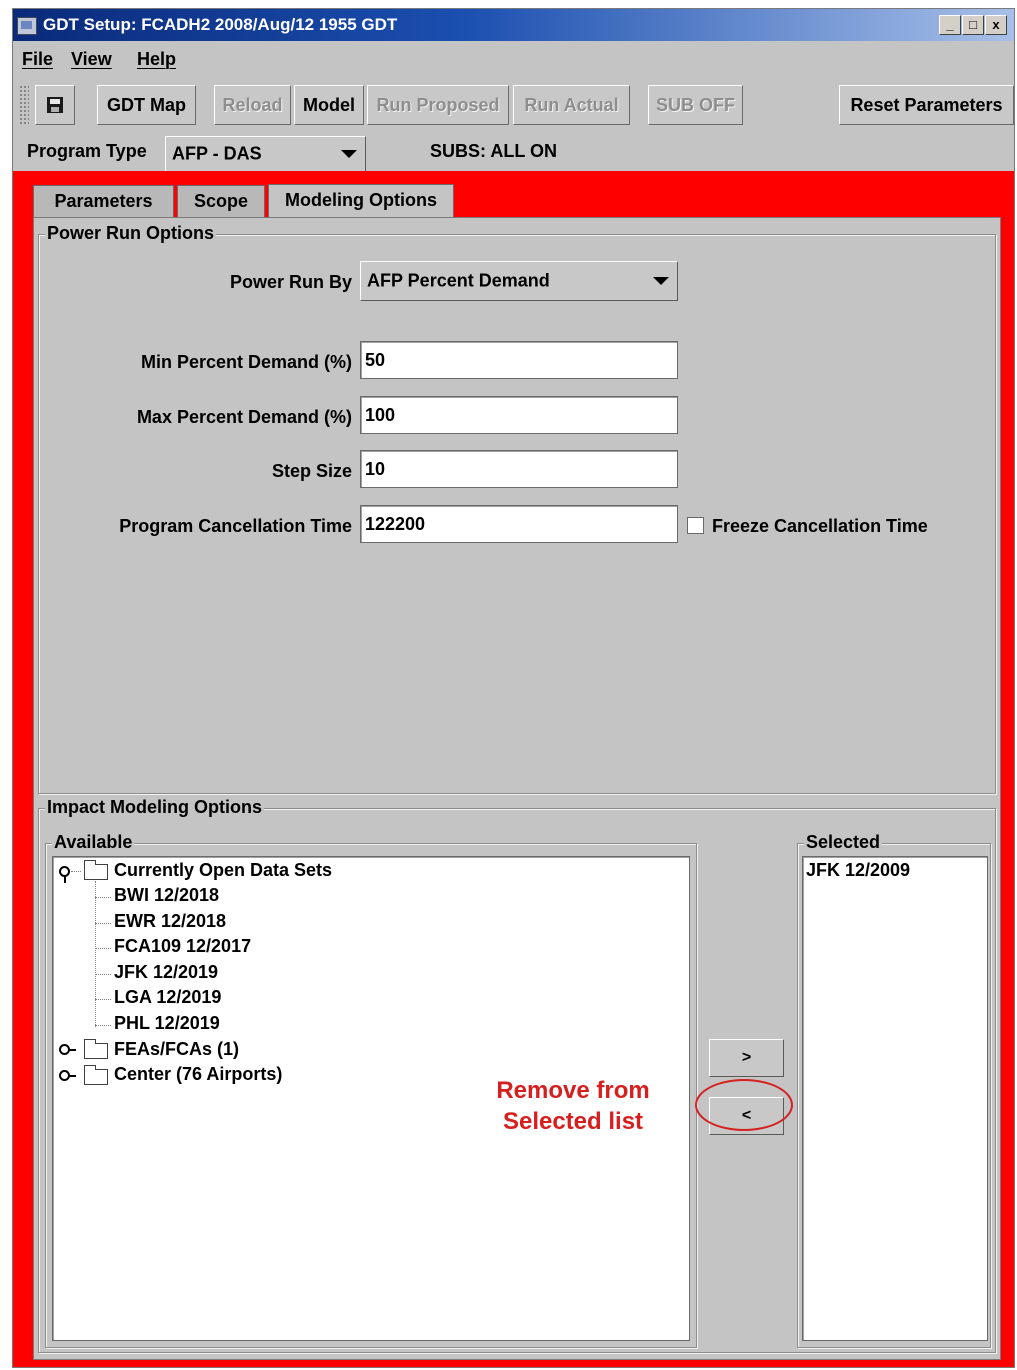 Image resolution: width=1017 pixels, height=1370 pixels. What do you see at coordinates (166, 972) in the screenshot?
I see `tree-node-dataset: JFK 12/2019` at bounding box center [166, 972].